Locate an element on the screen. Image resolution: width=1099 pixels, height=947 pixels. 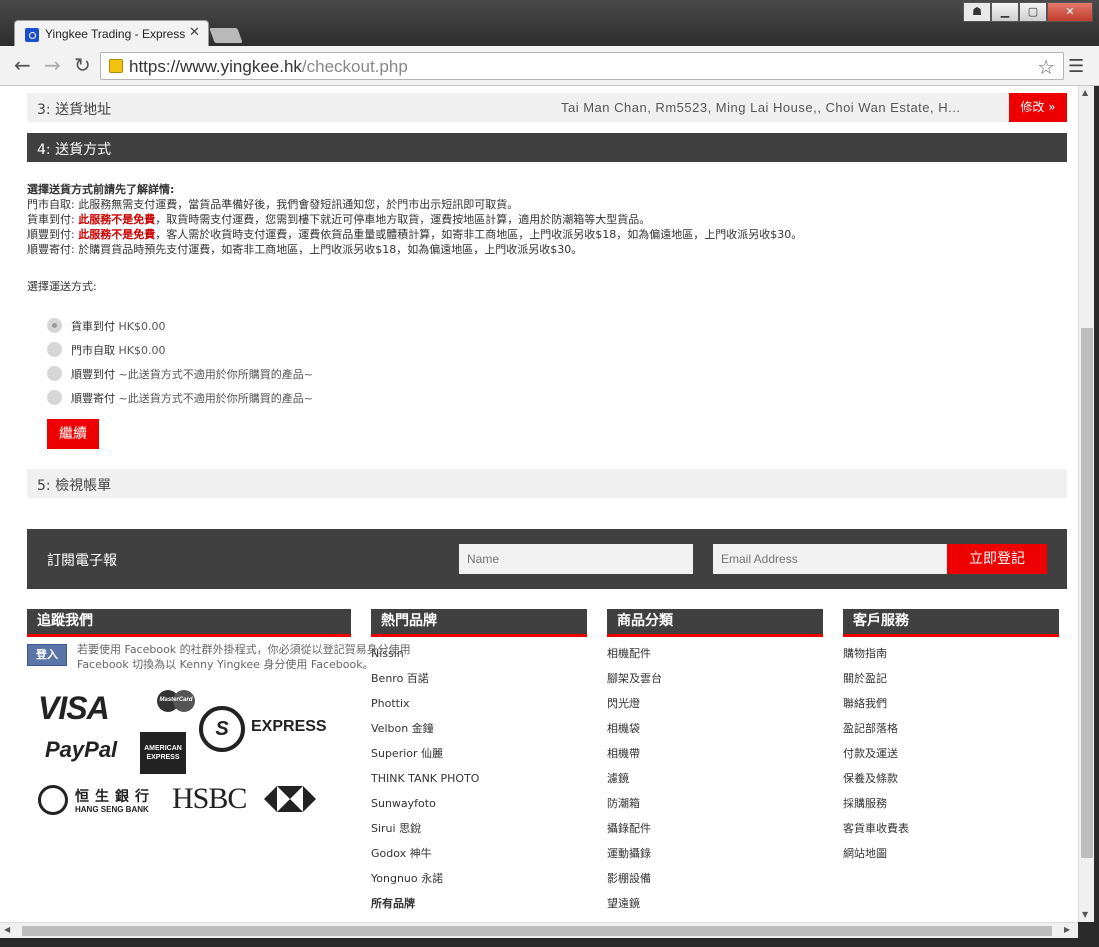
vertical-scrollbar: ▲ ▼ is located at coordinates (1086, 504).